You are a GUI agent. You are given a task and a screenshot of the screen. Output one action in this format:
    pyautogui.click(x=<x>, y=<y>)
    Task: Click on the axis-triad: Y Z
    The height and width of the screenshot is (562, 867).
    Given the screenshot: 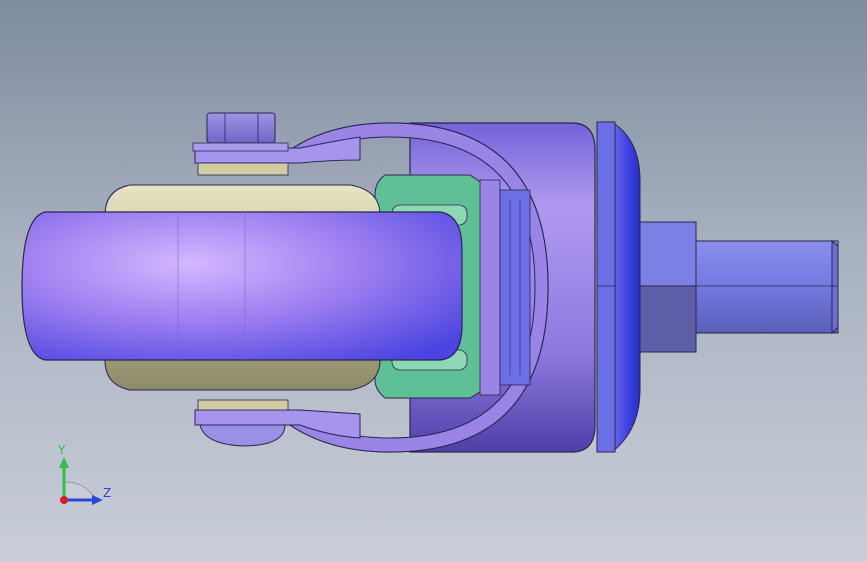 What is the action you would take?
    pyautogui.click(x=84, y=474)
    